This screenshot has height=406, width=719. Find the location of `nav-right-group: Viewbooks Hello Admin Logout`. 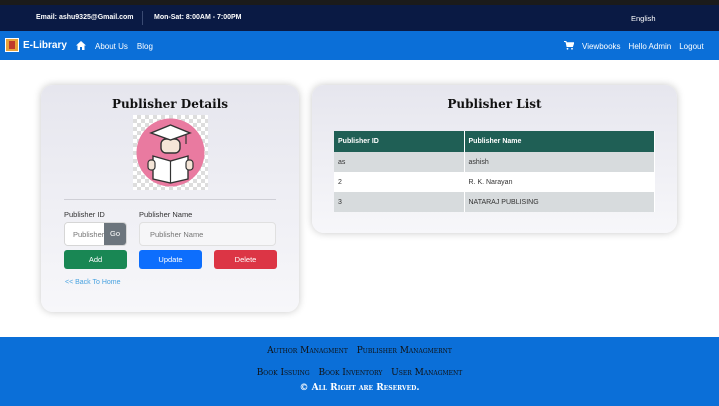

nav-right-group: Viewbooks Hello Admin Logout is located at coordinates (638, 46).